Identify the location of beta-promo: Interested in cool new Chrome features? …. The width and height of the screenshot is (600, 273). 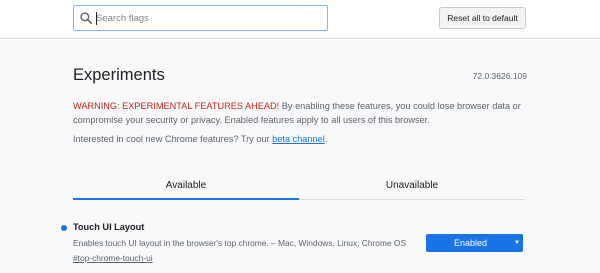
(200, 139).